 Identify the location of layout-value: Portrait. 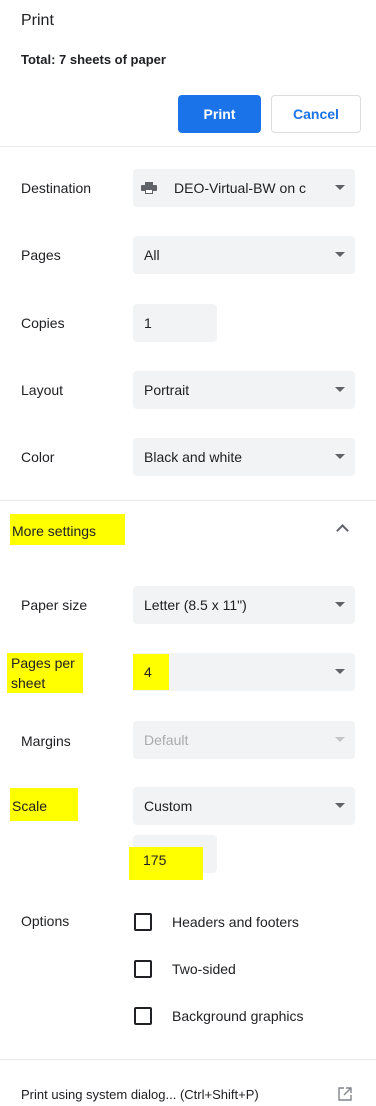
(167, 390).